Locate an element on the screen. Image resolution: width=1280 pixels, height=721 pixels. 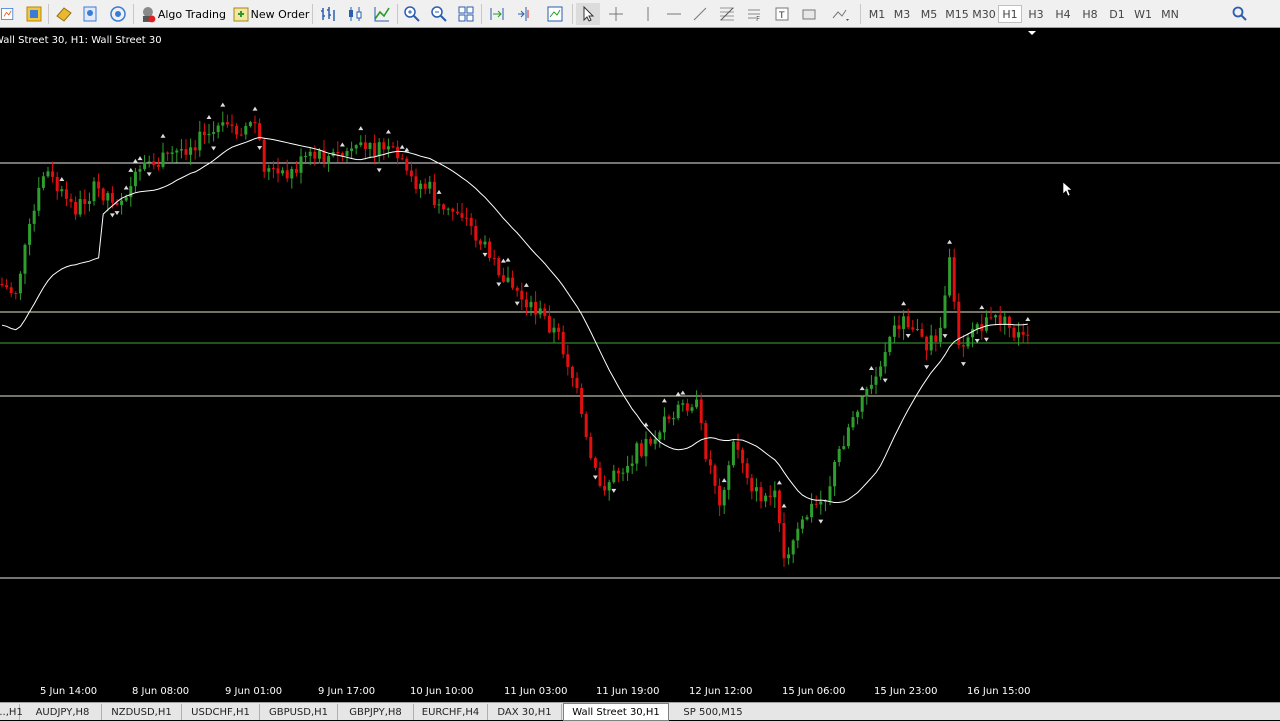
equidistant-channel-icon: F is located at coordinates (754, 14).